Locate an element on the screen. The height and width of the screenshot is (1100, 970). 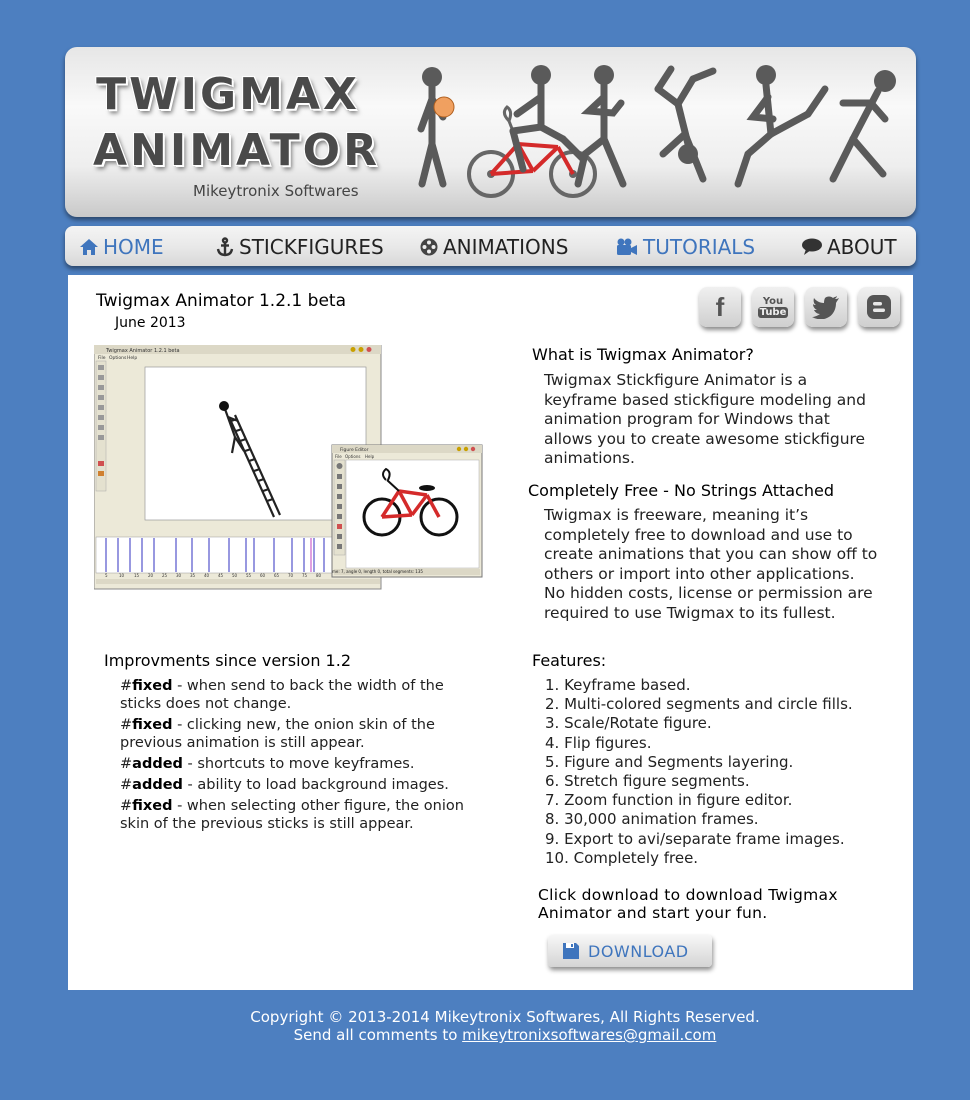
anchor-icon is located at coordinates (225, 247).